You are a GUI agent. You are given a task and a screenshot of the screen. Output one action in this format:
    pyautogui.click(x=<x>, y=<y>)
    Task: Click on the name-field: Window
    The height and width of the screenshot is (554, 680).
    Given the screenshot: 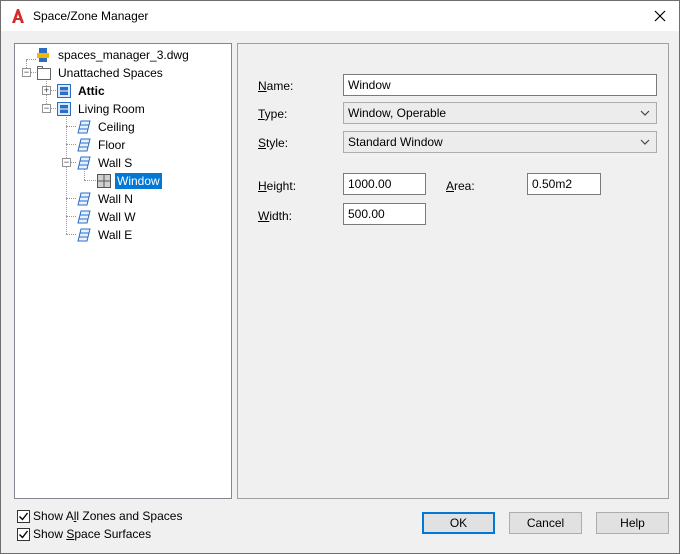 What is the action you would take?
    pyautogui.click(x=500, y=85)
    